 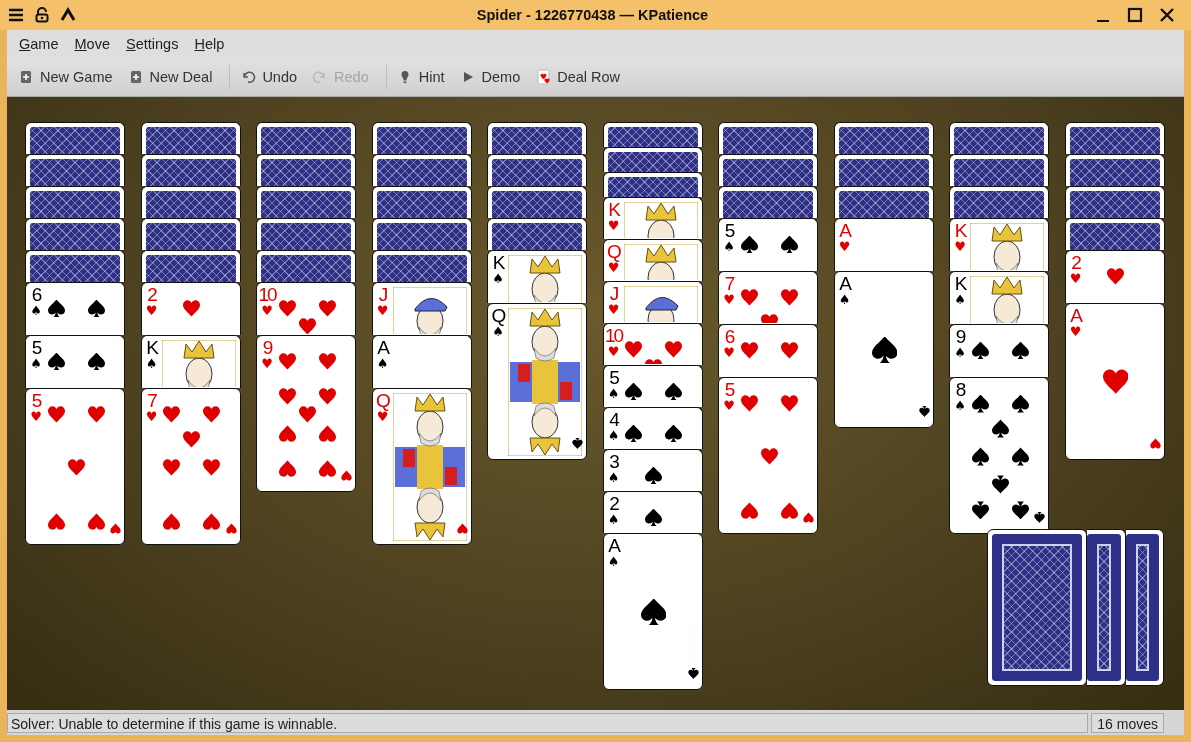 What do you see at coordinates (999, 350) in the screenshot?
I see `playing-card: 9 ♠` at bounding box center [999, 350].